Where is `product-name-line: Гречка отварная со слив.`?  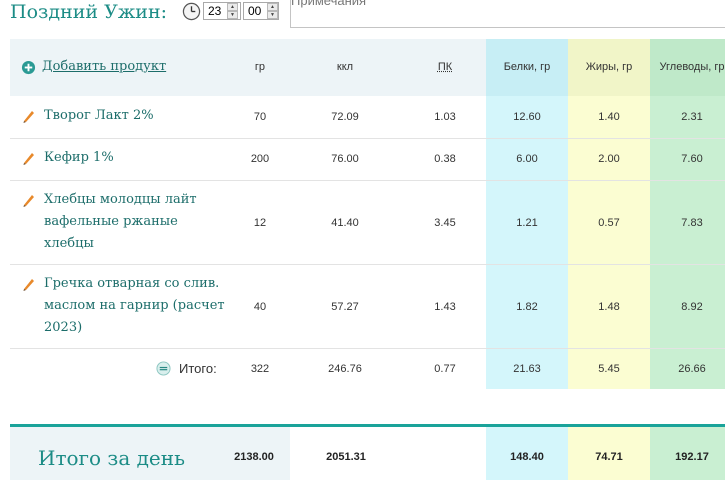 product-name-line: Гречка отварная со слив. is located at coordinates (131, 284).